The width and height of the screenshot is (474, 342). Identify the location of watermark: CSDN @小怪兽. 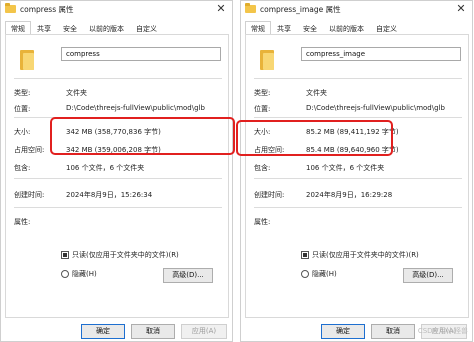
(442, 331).